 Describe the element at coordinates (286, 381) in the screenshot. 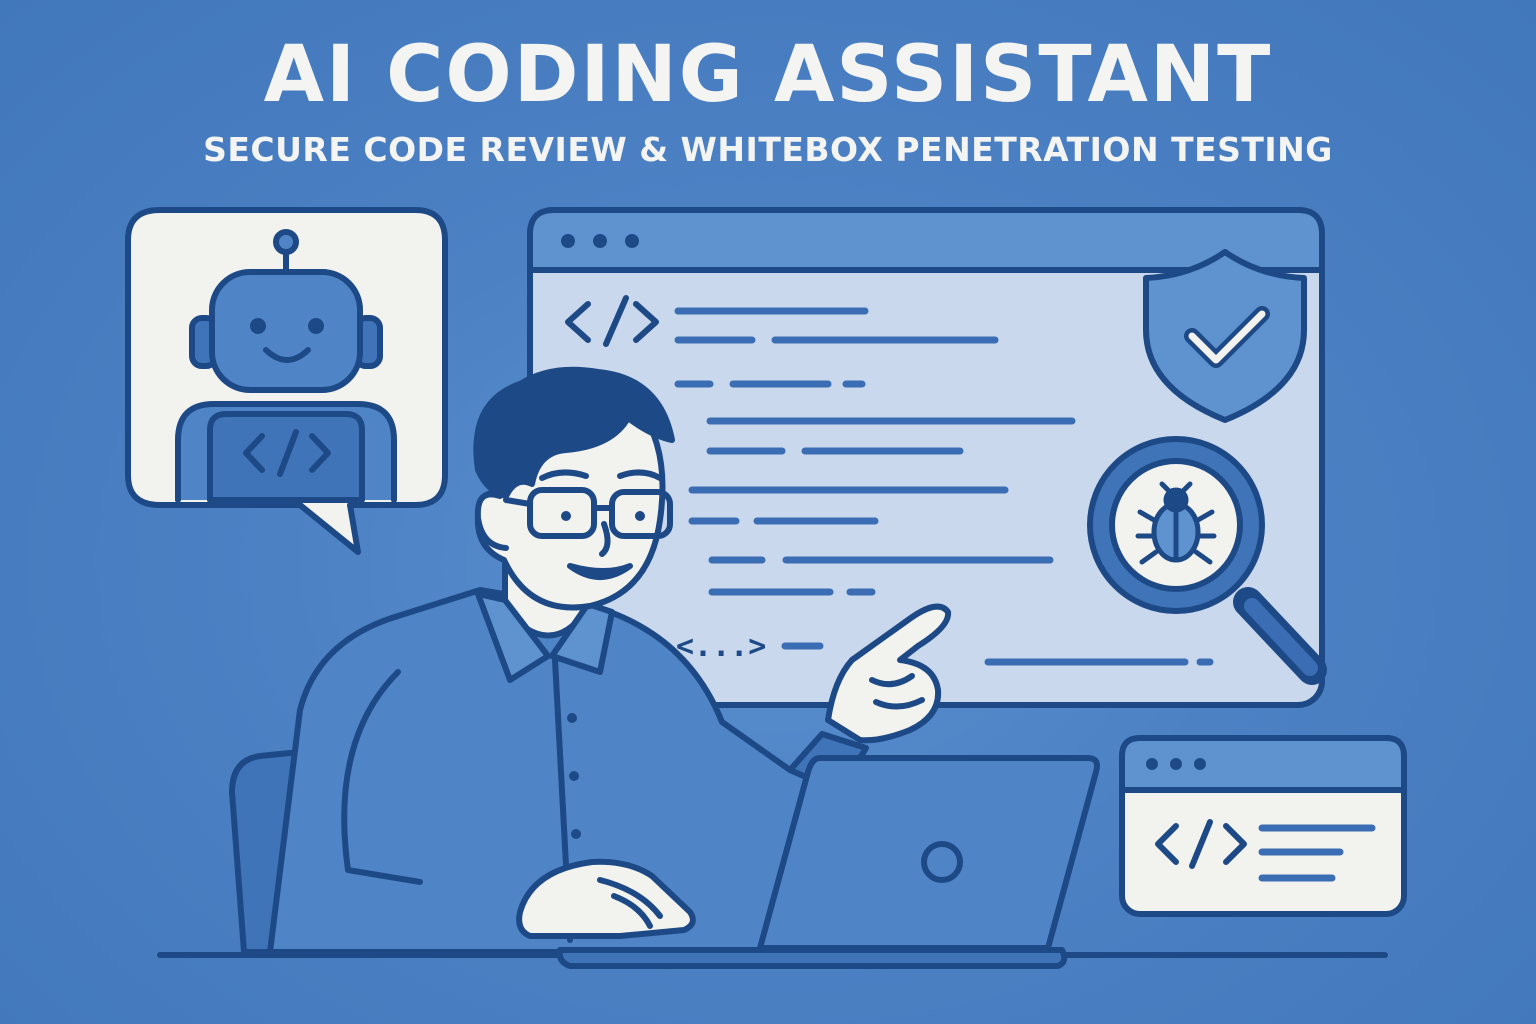

I see `robot-assistant-bubble` at that location.